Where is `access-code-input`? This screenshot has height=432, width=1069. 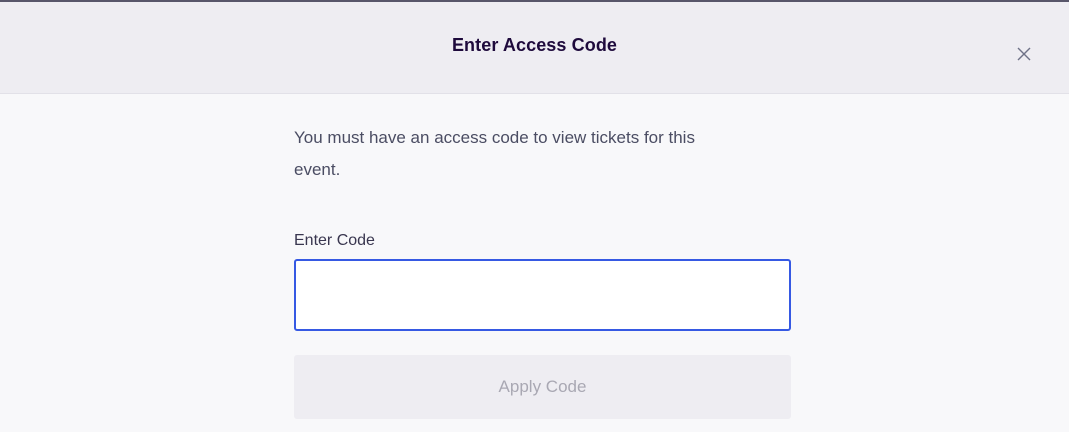
access-code-input is located at coordinates (542, 295).